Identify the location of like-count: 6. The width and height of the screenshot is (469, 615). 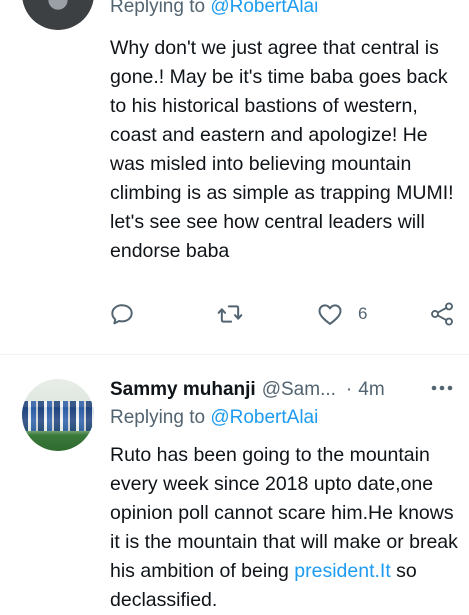
(363, 313).